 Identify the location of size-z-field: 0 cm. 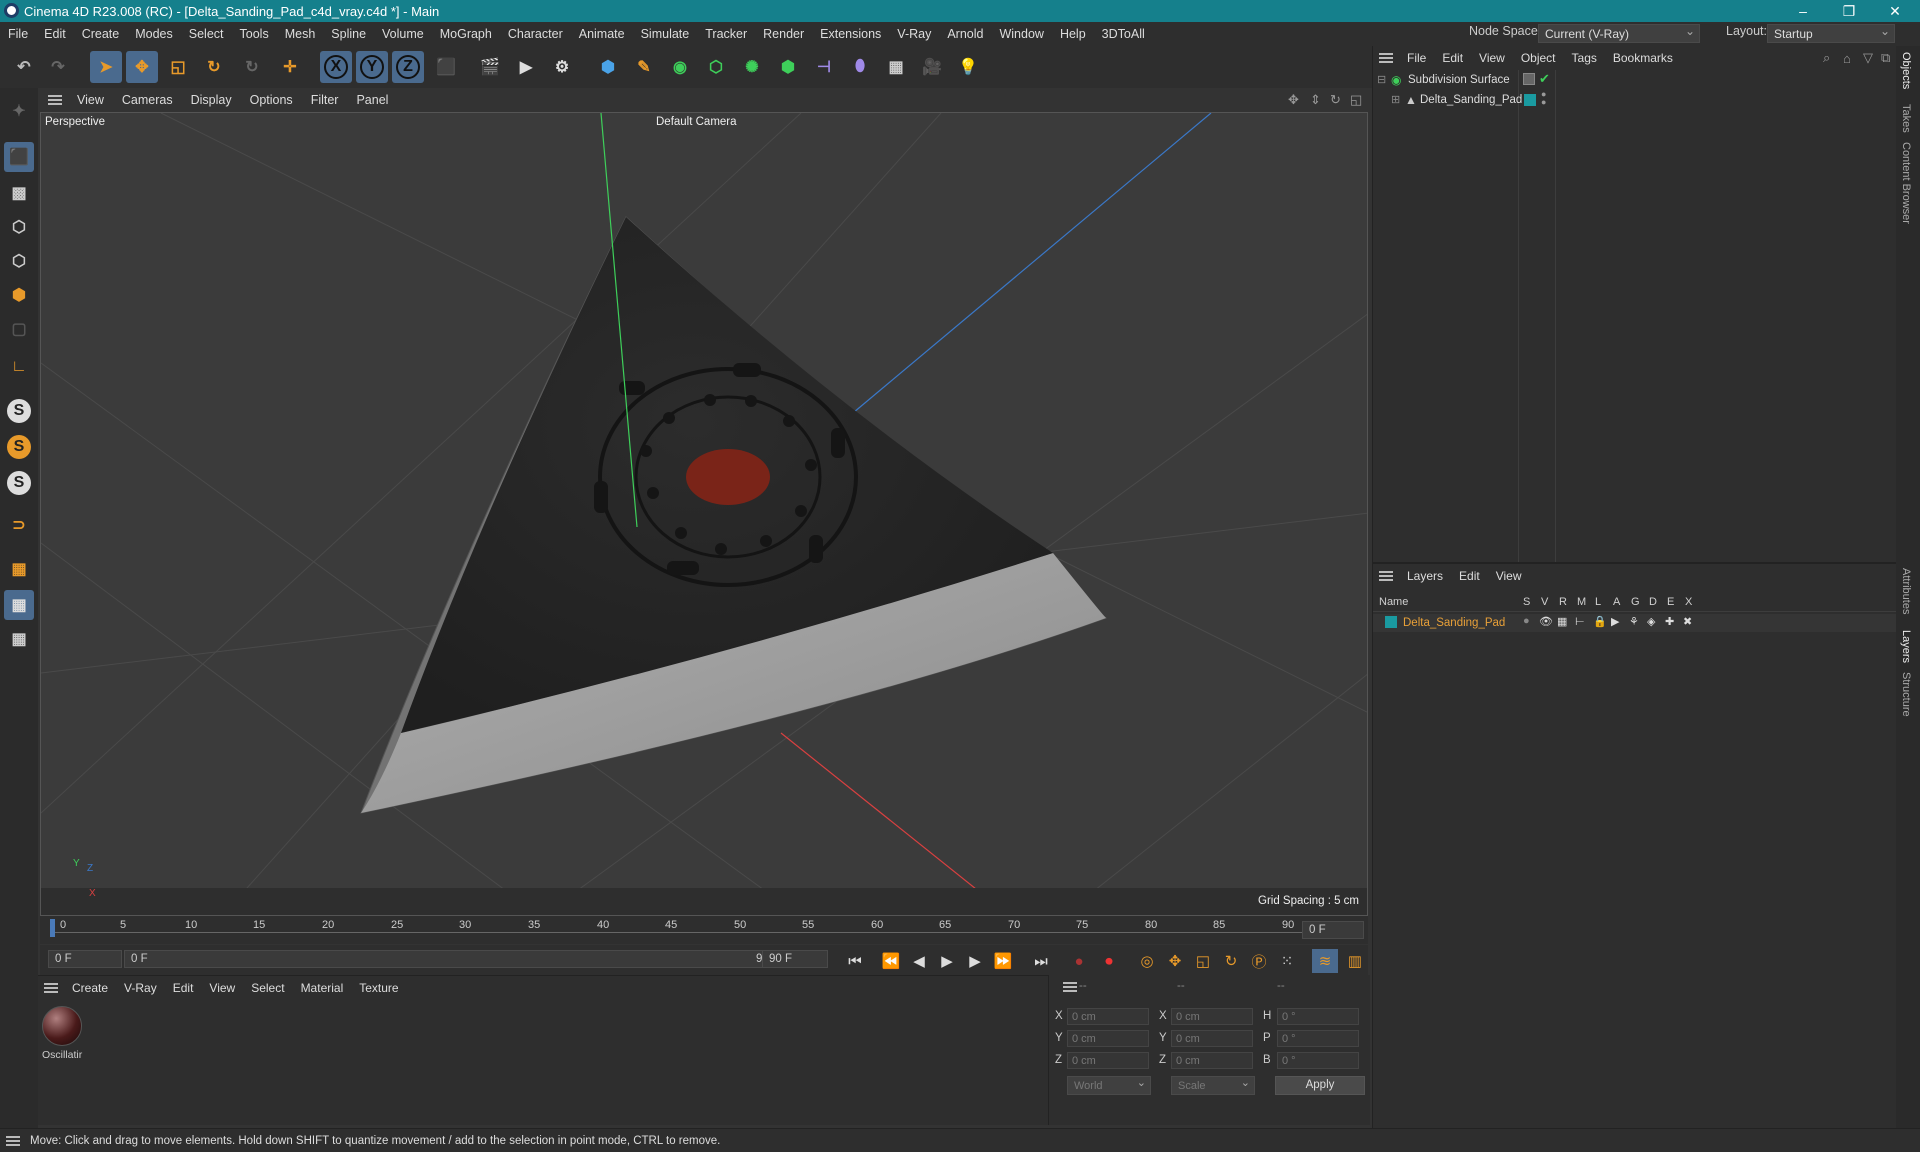
(1212, 1060).